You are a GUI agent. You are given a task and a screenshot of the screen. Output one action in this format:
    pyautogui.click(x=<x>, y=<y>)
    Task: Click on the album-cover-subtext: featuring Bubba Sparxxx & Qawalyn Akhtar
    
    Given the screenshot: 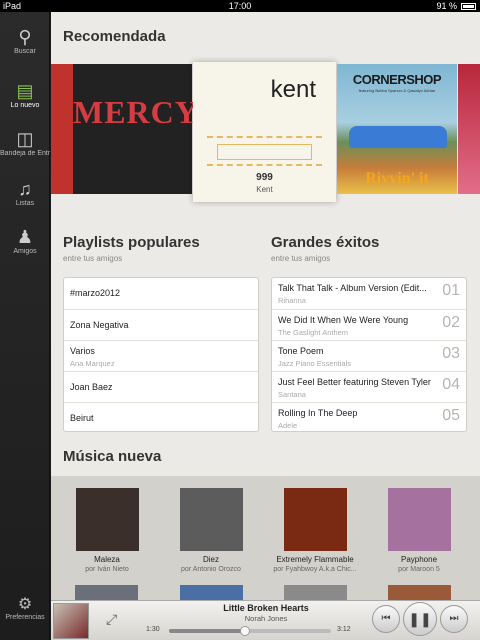 What is the action you would take?
    pyautogui.click(x=397, y=90)
    